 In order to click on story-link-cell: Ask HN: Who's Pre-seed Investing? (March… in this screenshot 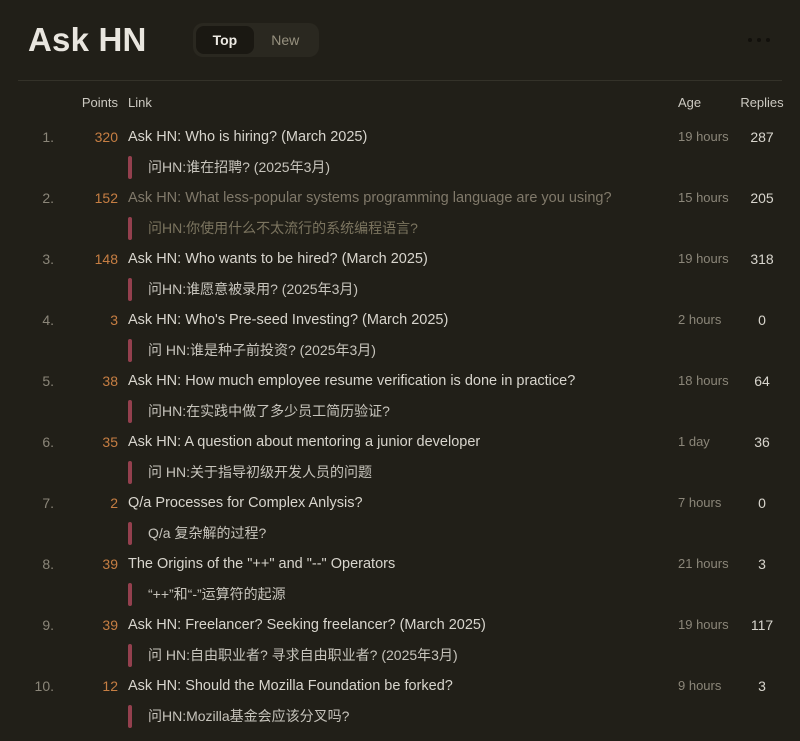, I will do `click(398, 336)`.